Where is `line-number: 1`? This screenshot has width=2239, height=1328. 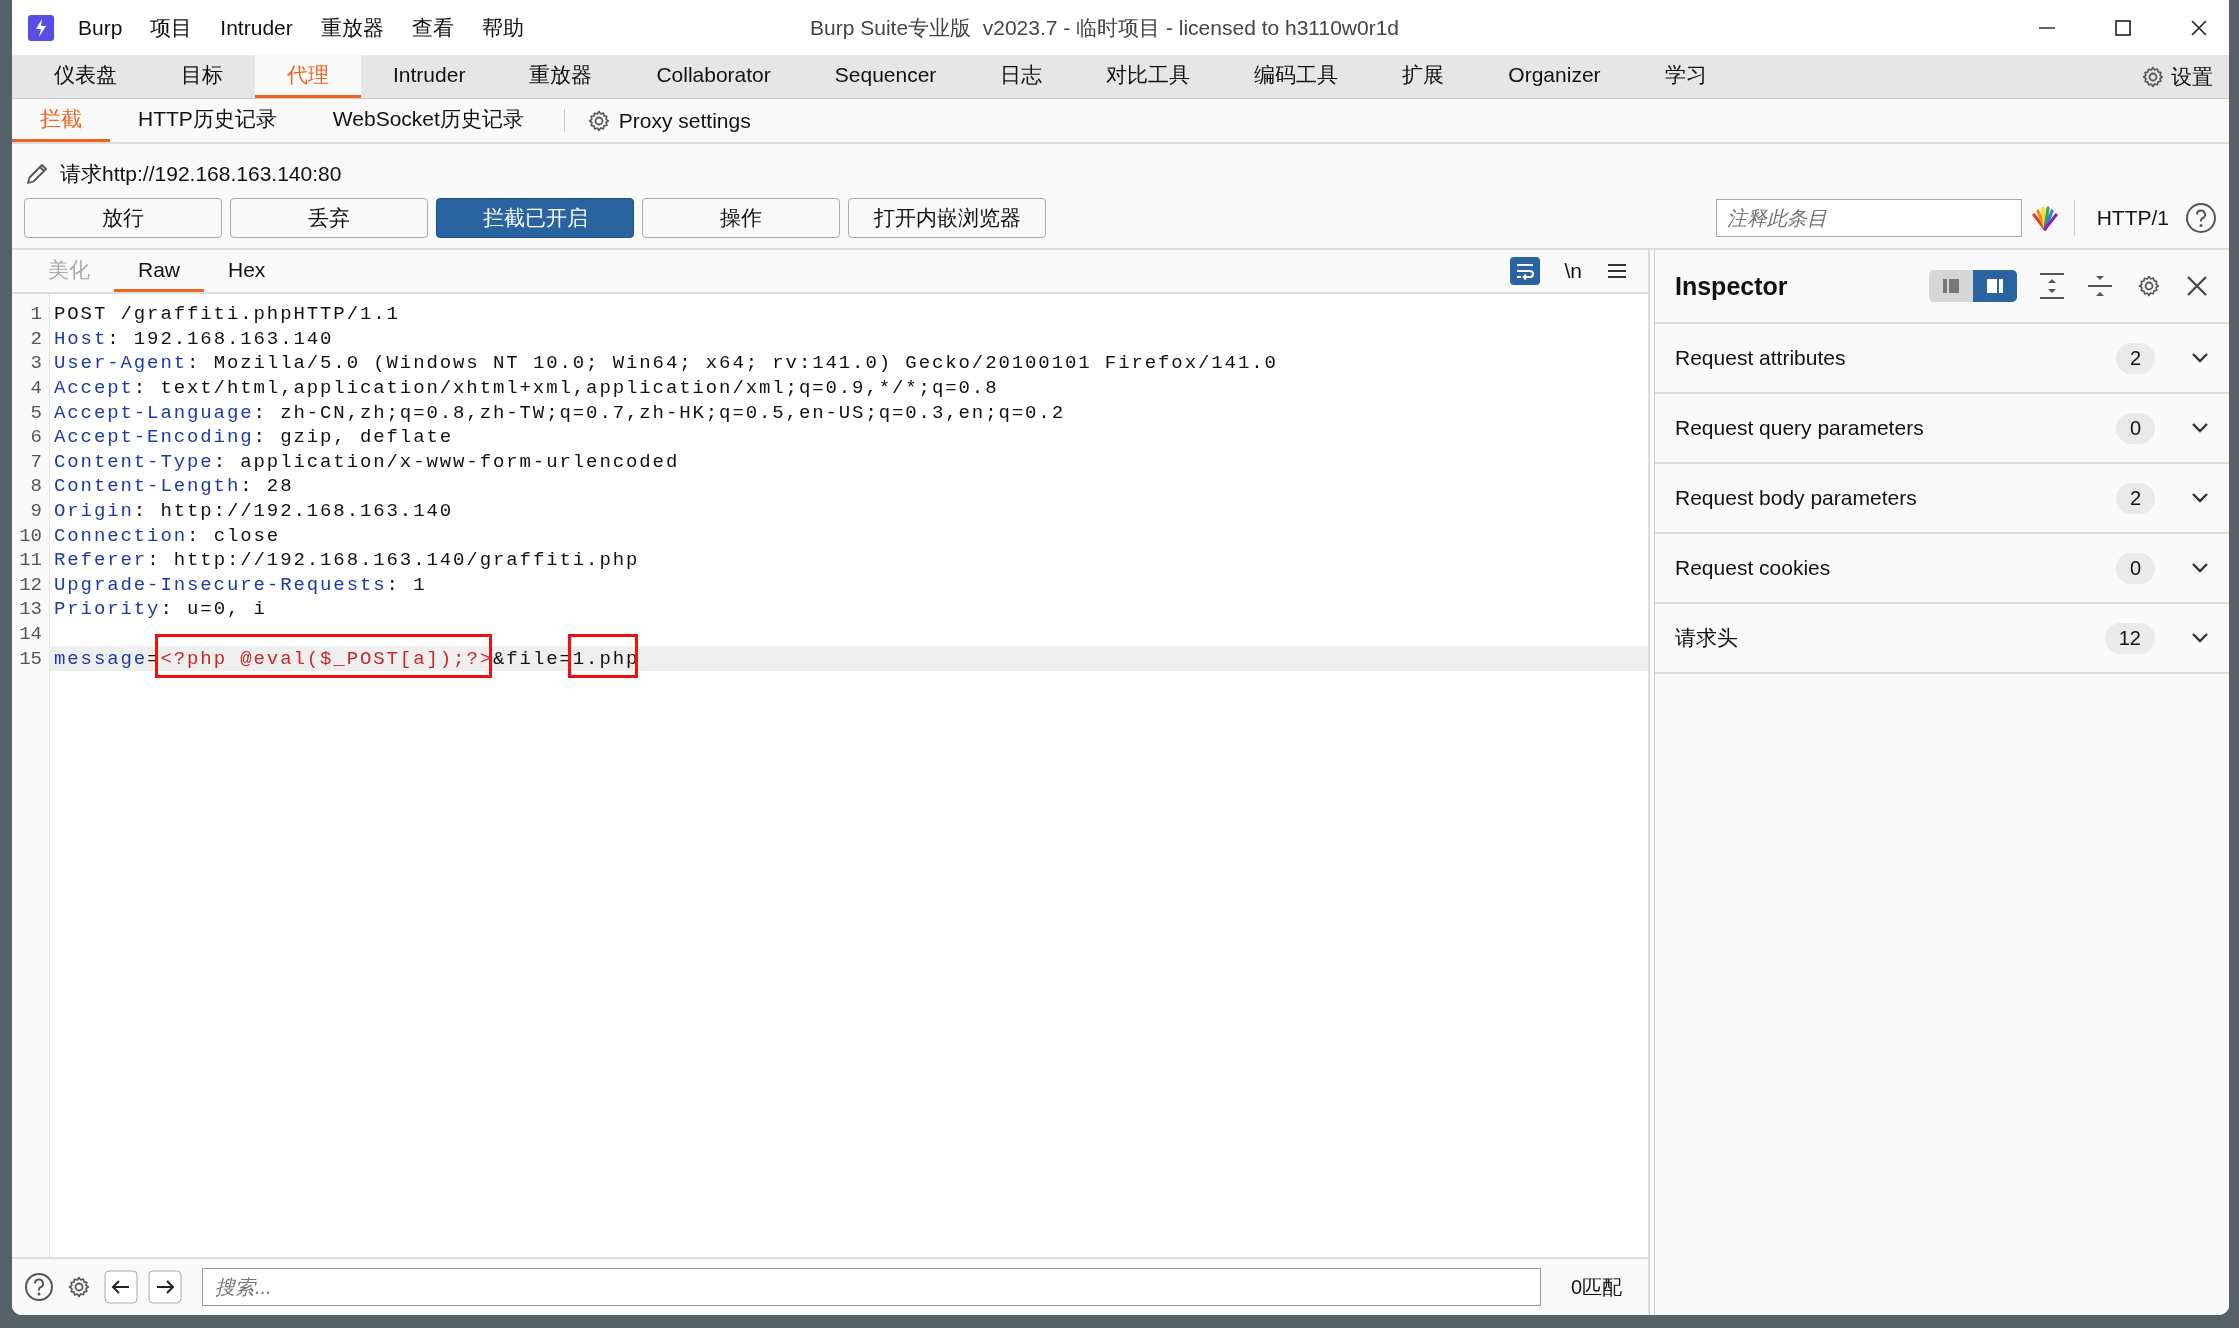
line-number: 1 is located at coordinates (35, 314).